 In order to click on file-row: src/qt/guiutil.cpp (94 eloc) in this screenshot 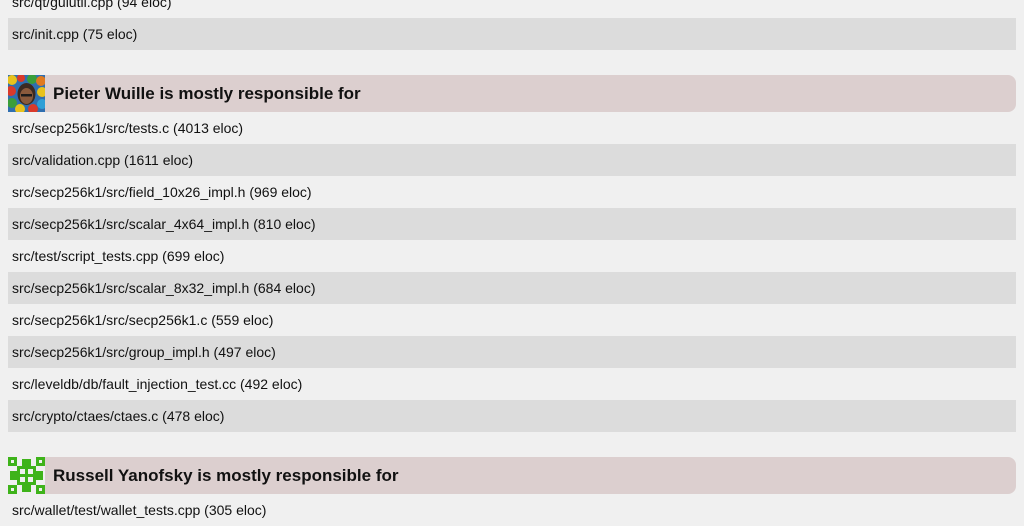, I will do `click(92, 5)`.